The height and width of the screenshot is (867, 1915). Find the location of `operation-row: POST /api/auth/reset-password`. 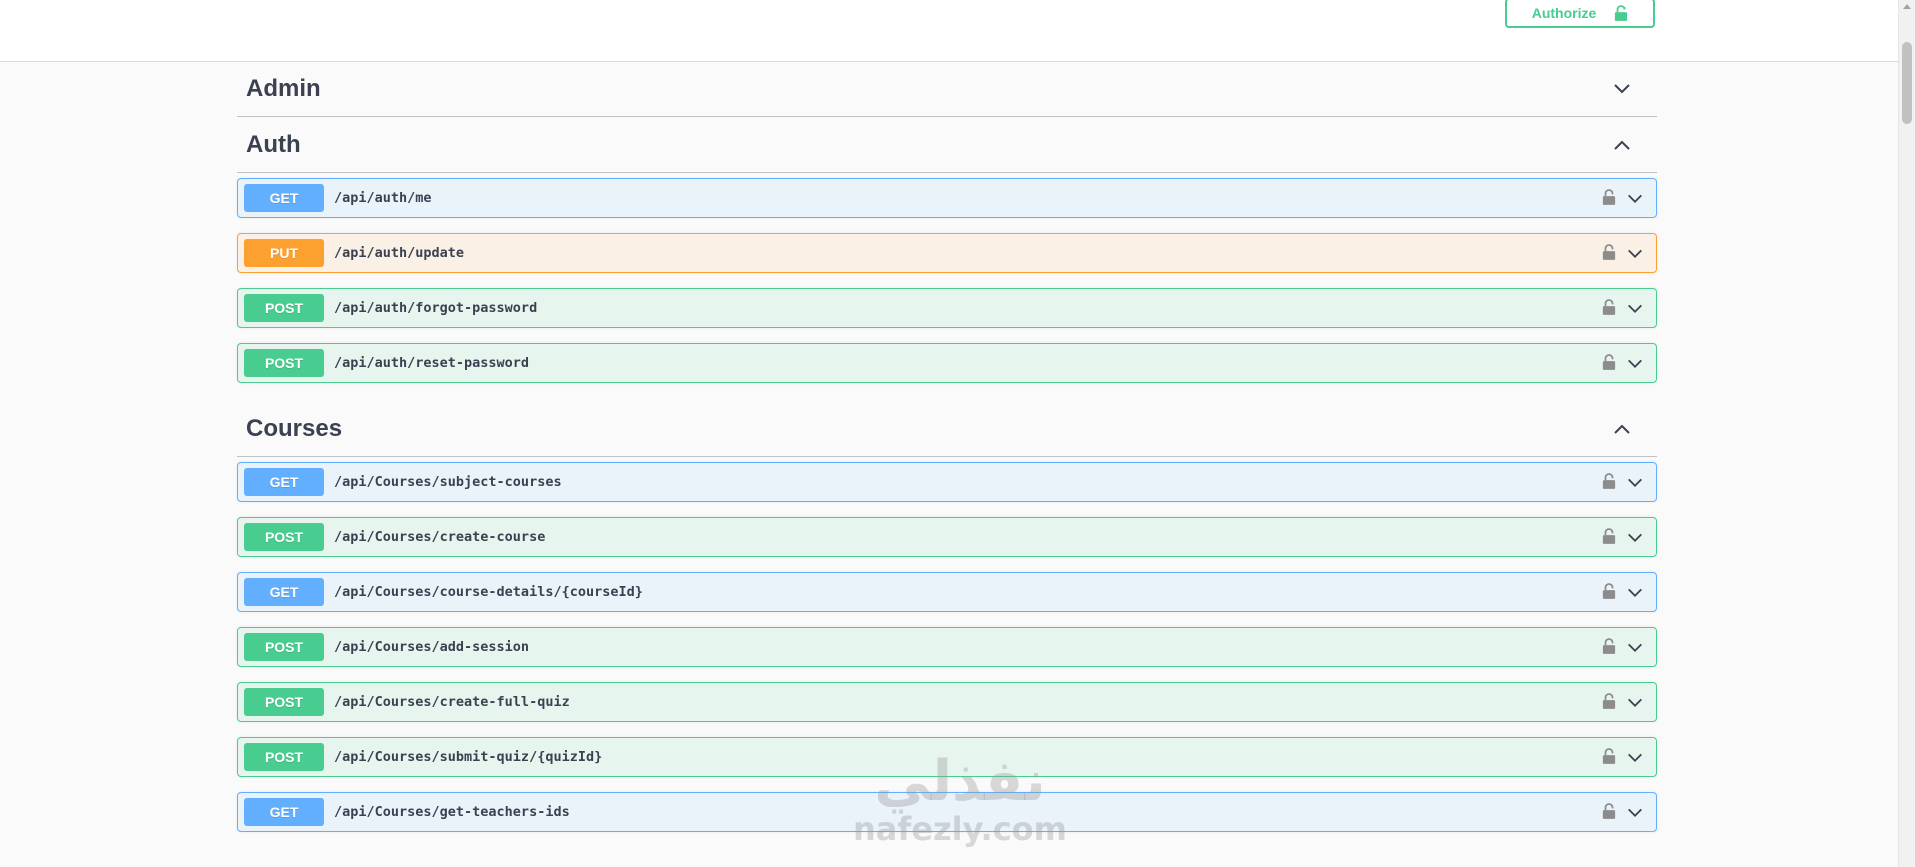

operation-row: POST /api/auth/reset-password is located at coordinates (947, 363).